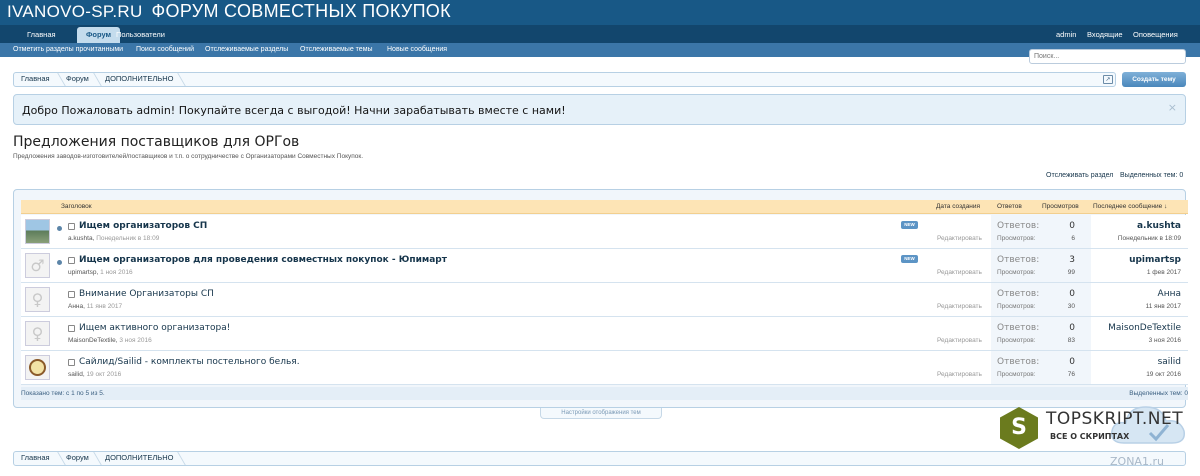  What do you see at coordinates (1165, 340) in the screenshot?
I see `last-post-date: 3 ноя 2016` at bounding box center [1165, 340].